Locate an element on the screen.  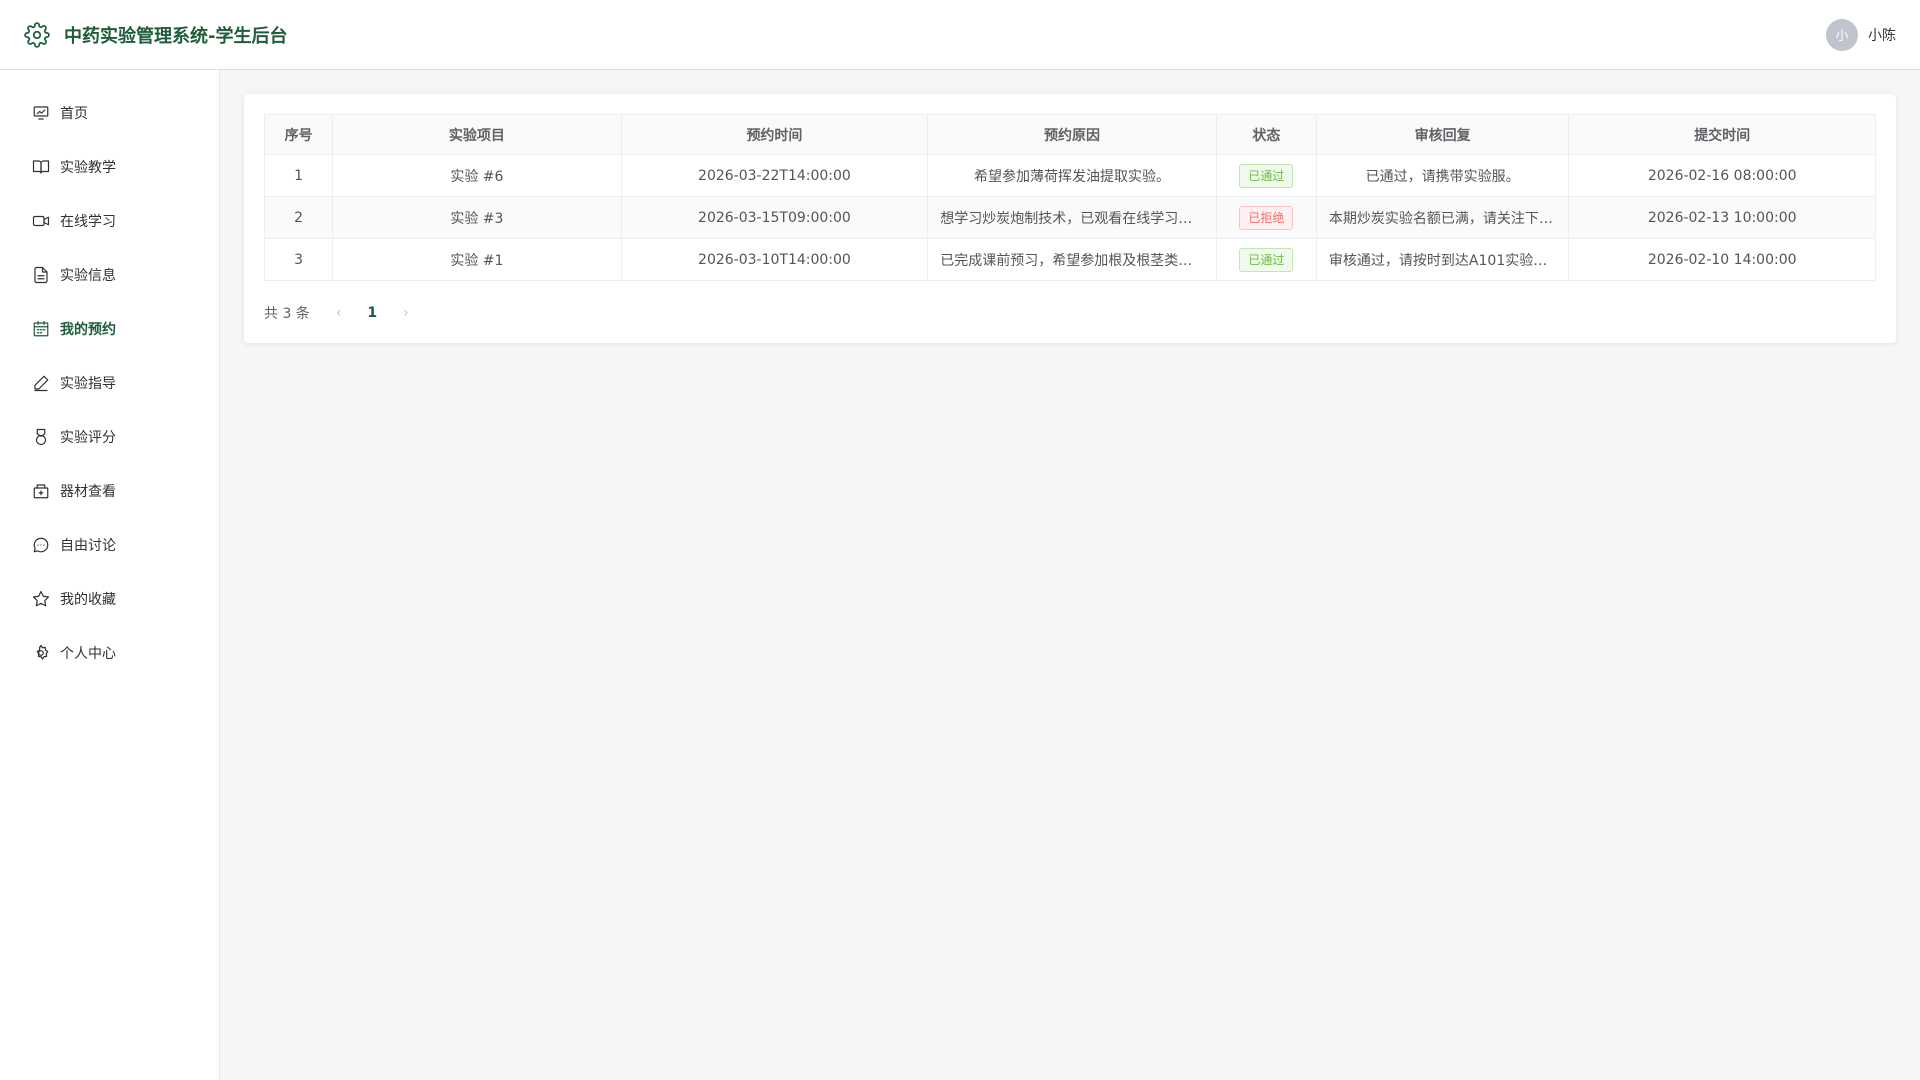
gear-icon is located at coordinates (37, 34).